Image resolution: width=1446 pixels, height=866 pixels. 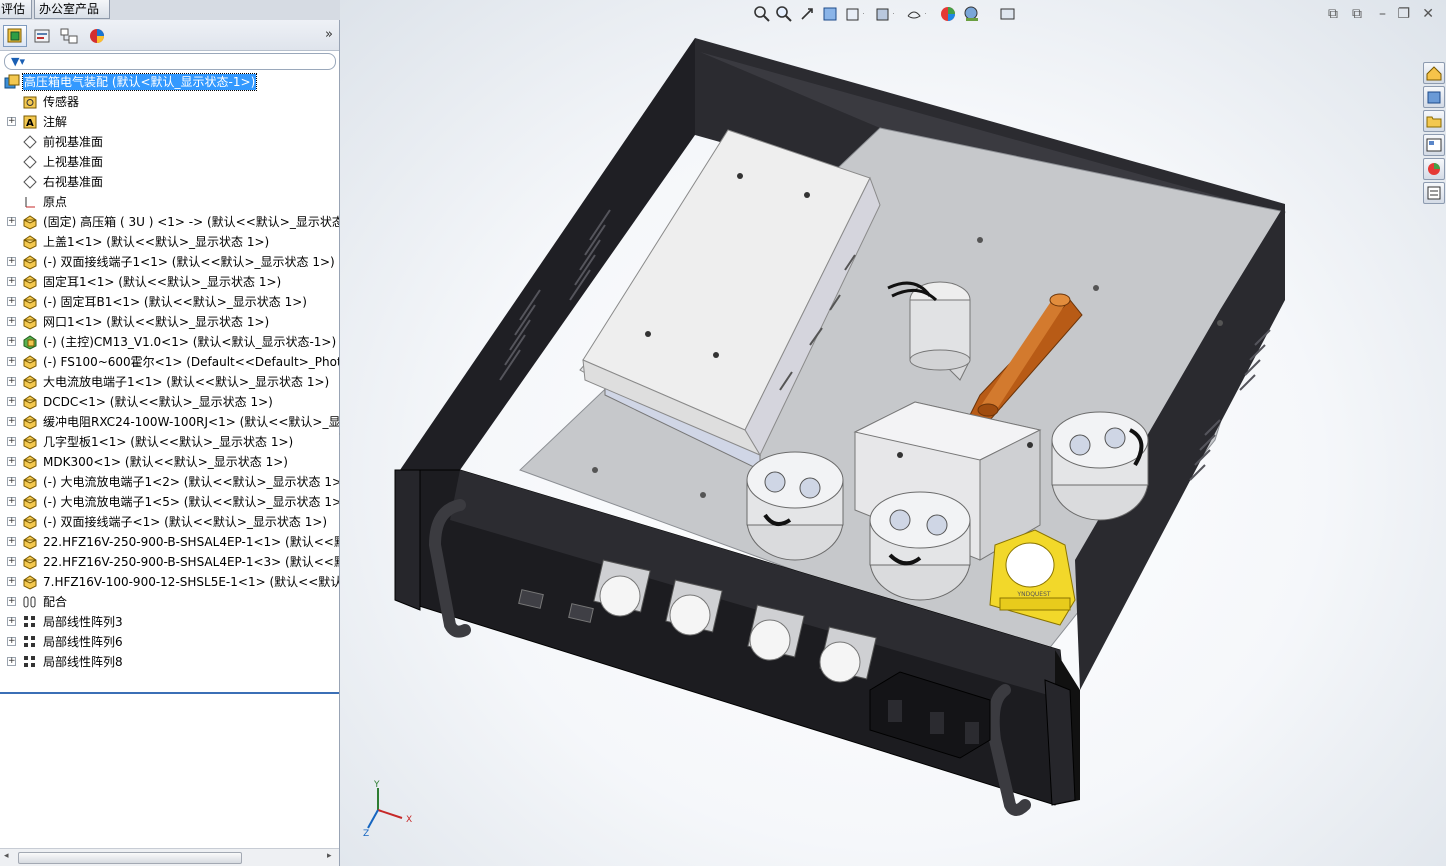 What do you see at coordinates (169, 182) in the screenshot?
I see `tree-item-4: 右视基准面` at bounding box center [169, 182].